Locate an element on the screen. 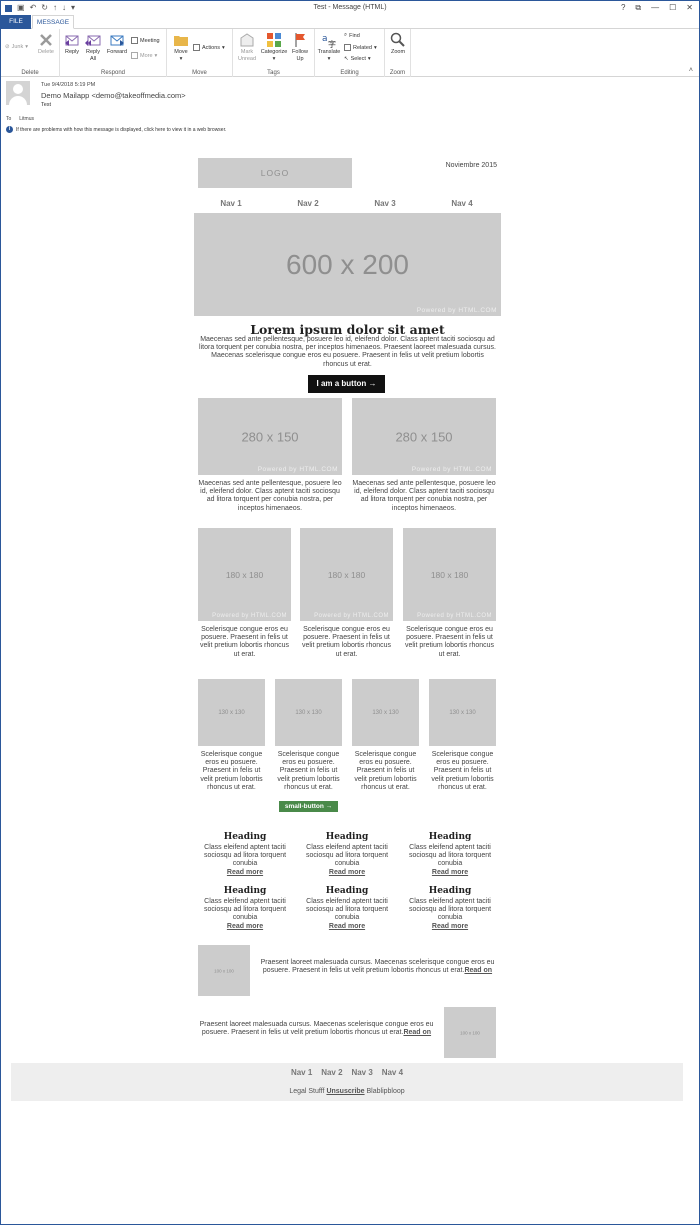  legal-text: Legal Stufff is located at coordinates (307, 1091).